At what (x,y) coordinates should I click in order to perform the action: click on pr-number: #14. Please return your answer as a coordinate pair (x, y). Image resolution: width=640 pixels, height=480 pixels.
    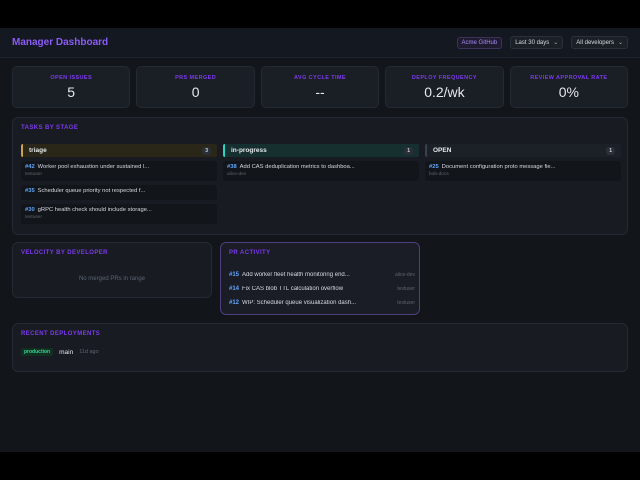
    Looking at the image, I should click on (234, 289).